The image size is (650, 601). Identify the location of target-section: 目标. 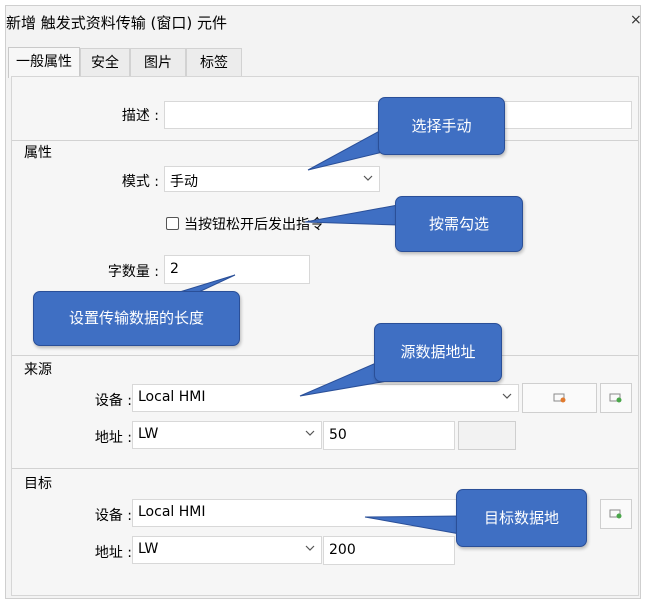
(325, 480).